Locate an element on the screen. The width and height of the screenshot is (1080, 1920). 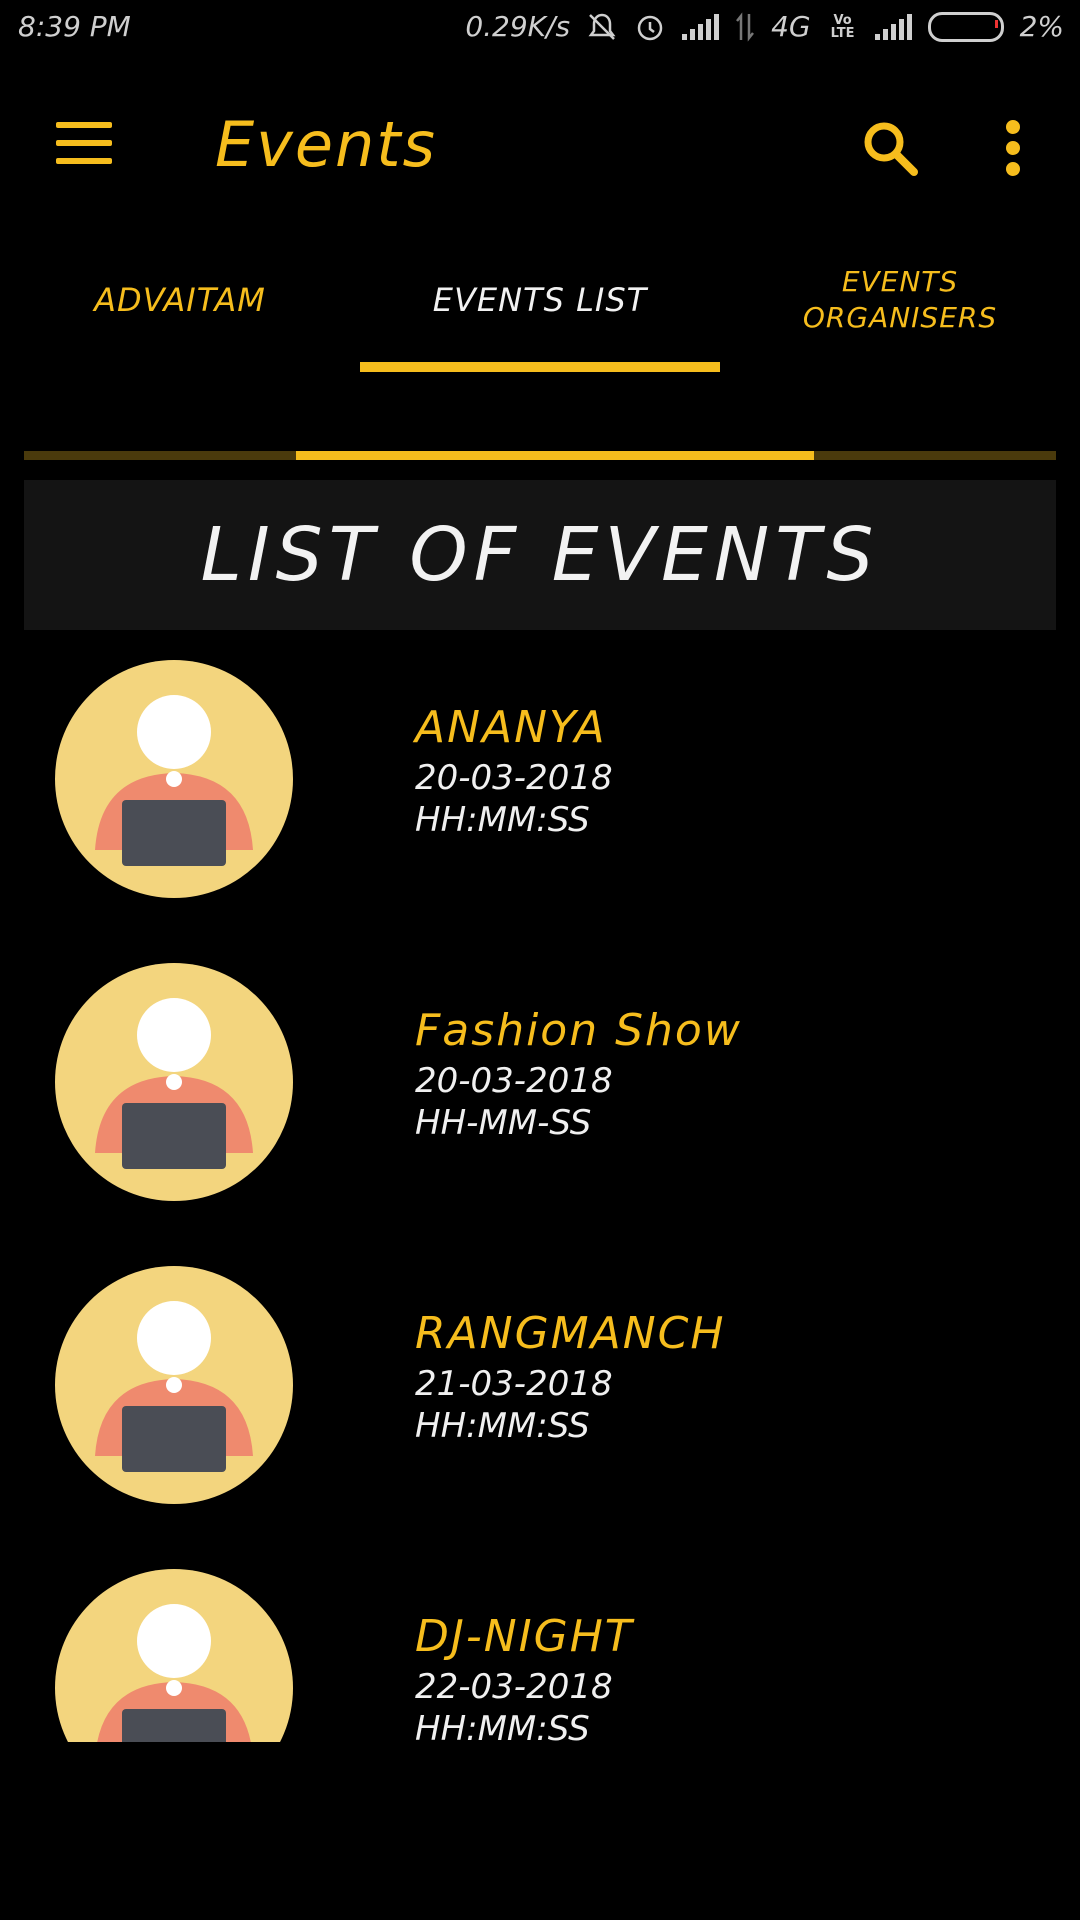
menu-icon is located at coordinates (84, 143).